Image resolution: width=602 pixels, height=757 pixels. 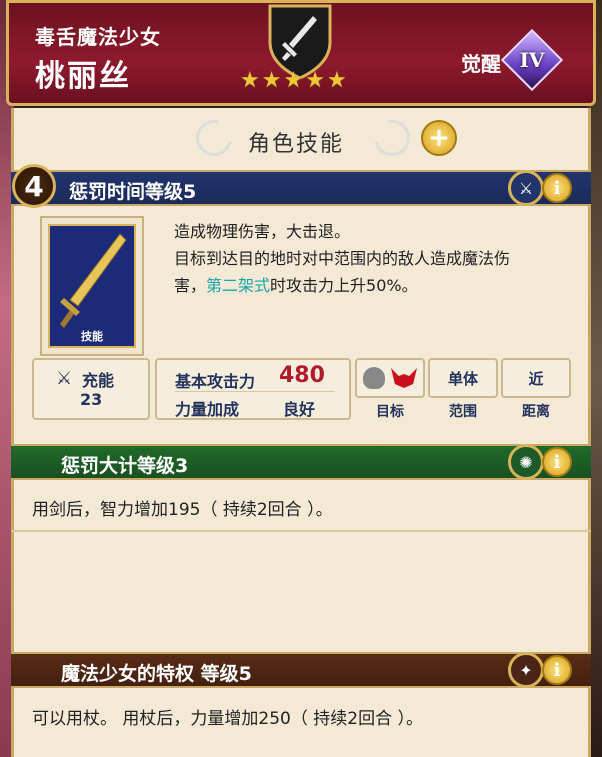 I want to click on charge-icon: ⚔, so click(x=64, y=378).